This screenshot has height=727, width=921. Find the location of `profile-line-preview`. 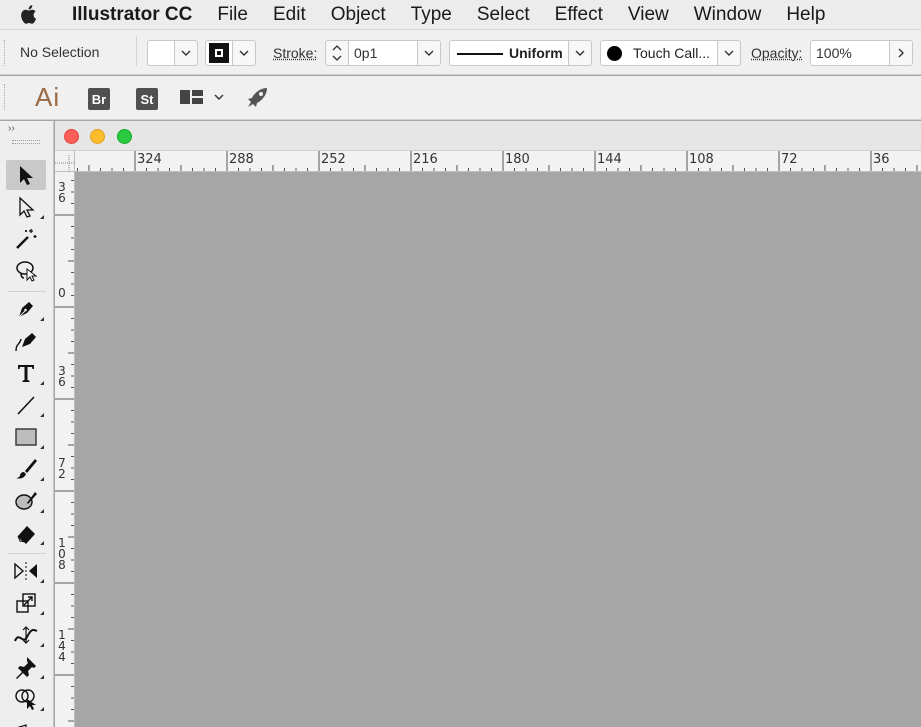

profile-line-preview is located at coordinates (480, 54).